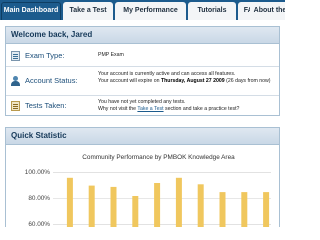  I want to click on account-status-label: Account Status:, so click(51, 80).